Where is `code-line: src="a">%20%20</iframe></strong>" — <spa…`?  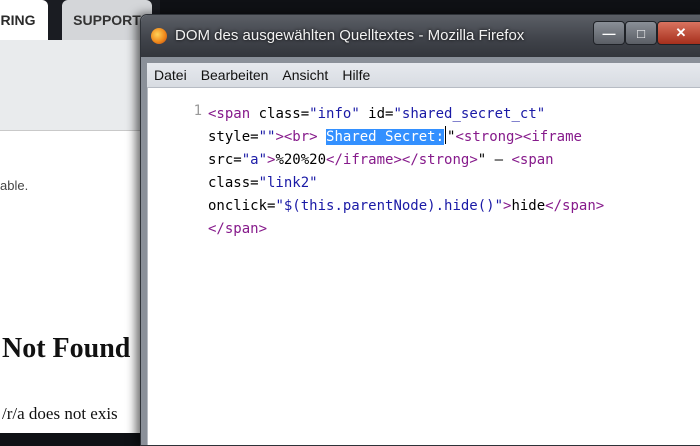 code-line: src="a">%20%20</iframe></strong>" — <spa… is located at coordinates (381, 160).